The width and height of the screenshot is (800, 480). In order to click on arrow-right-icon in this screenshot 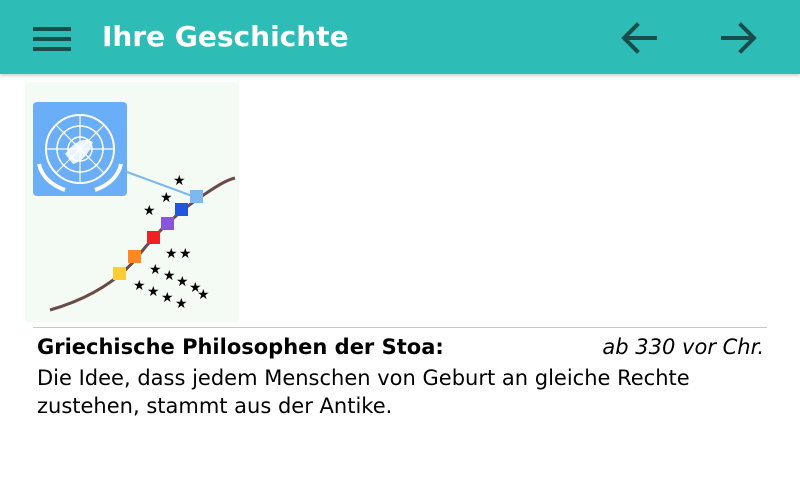, I will do `click(739, 38)`.